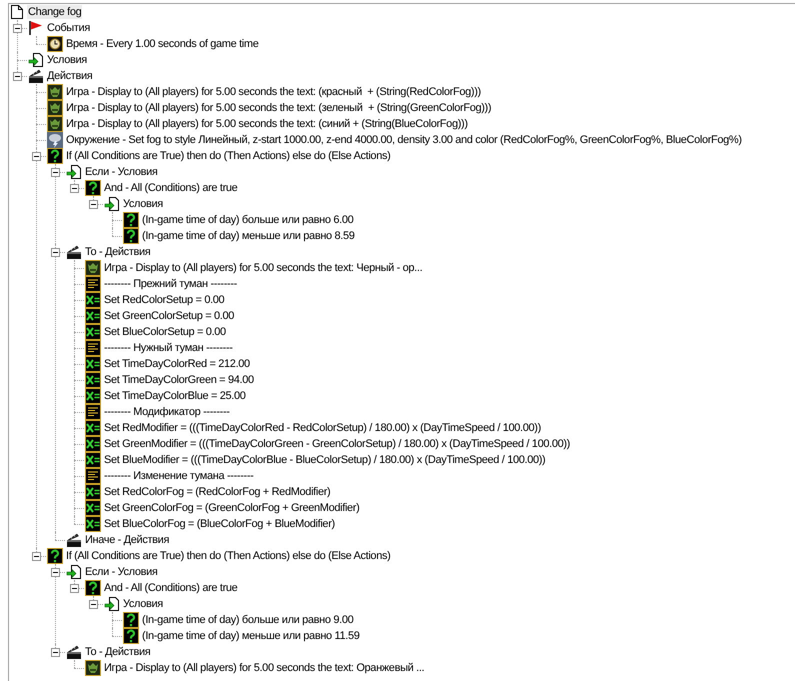 This screenshot has width=795, height=681. I want to click on tree-item: Игра - Display to (All players) for 5.00 seconds the text: (синий + (String(BlueColorFog))), so click(267, 124).